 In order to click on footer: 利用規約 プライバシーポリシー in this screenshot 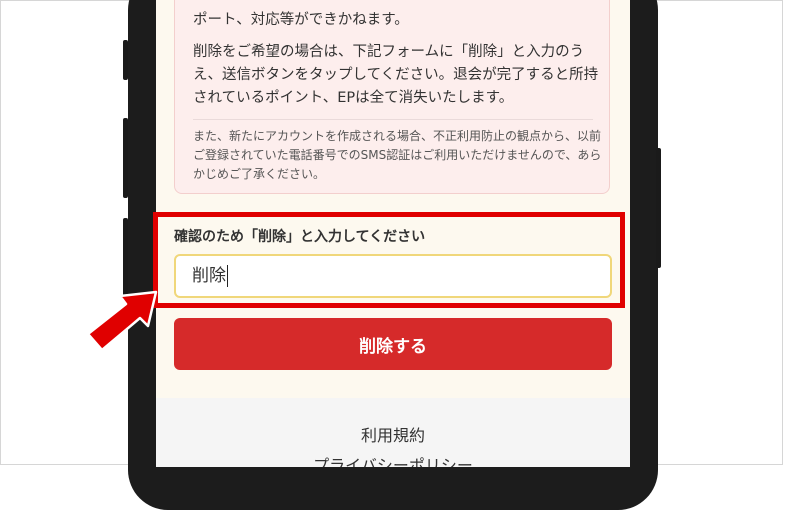, I will do `click(393, 432)`.